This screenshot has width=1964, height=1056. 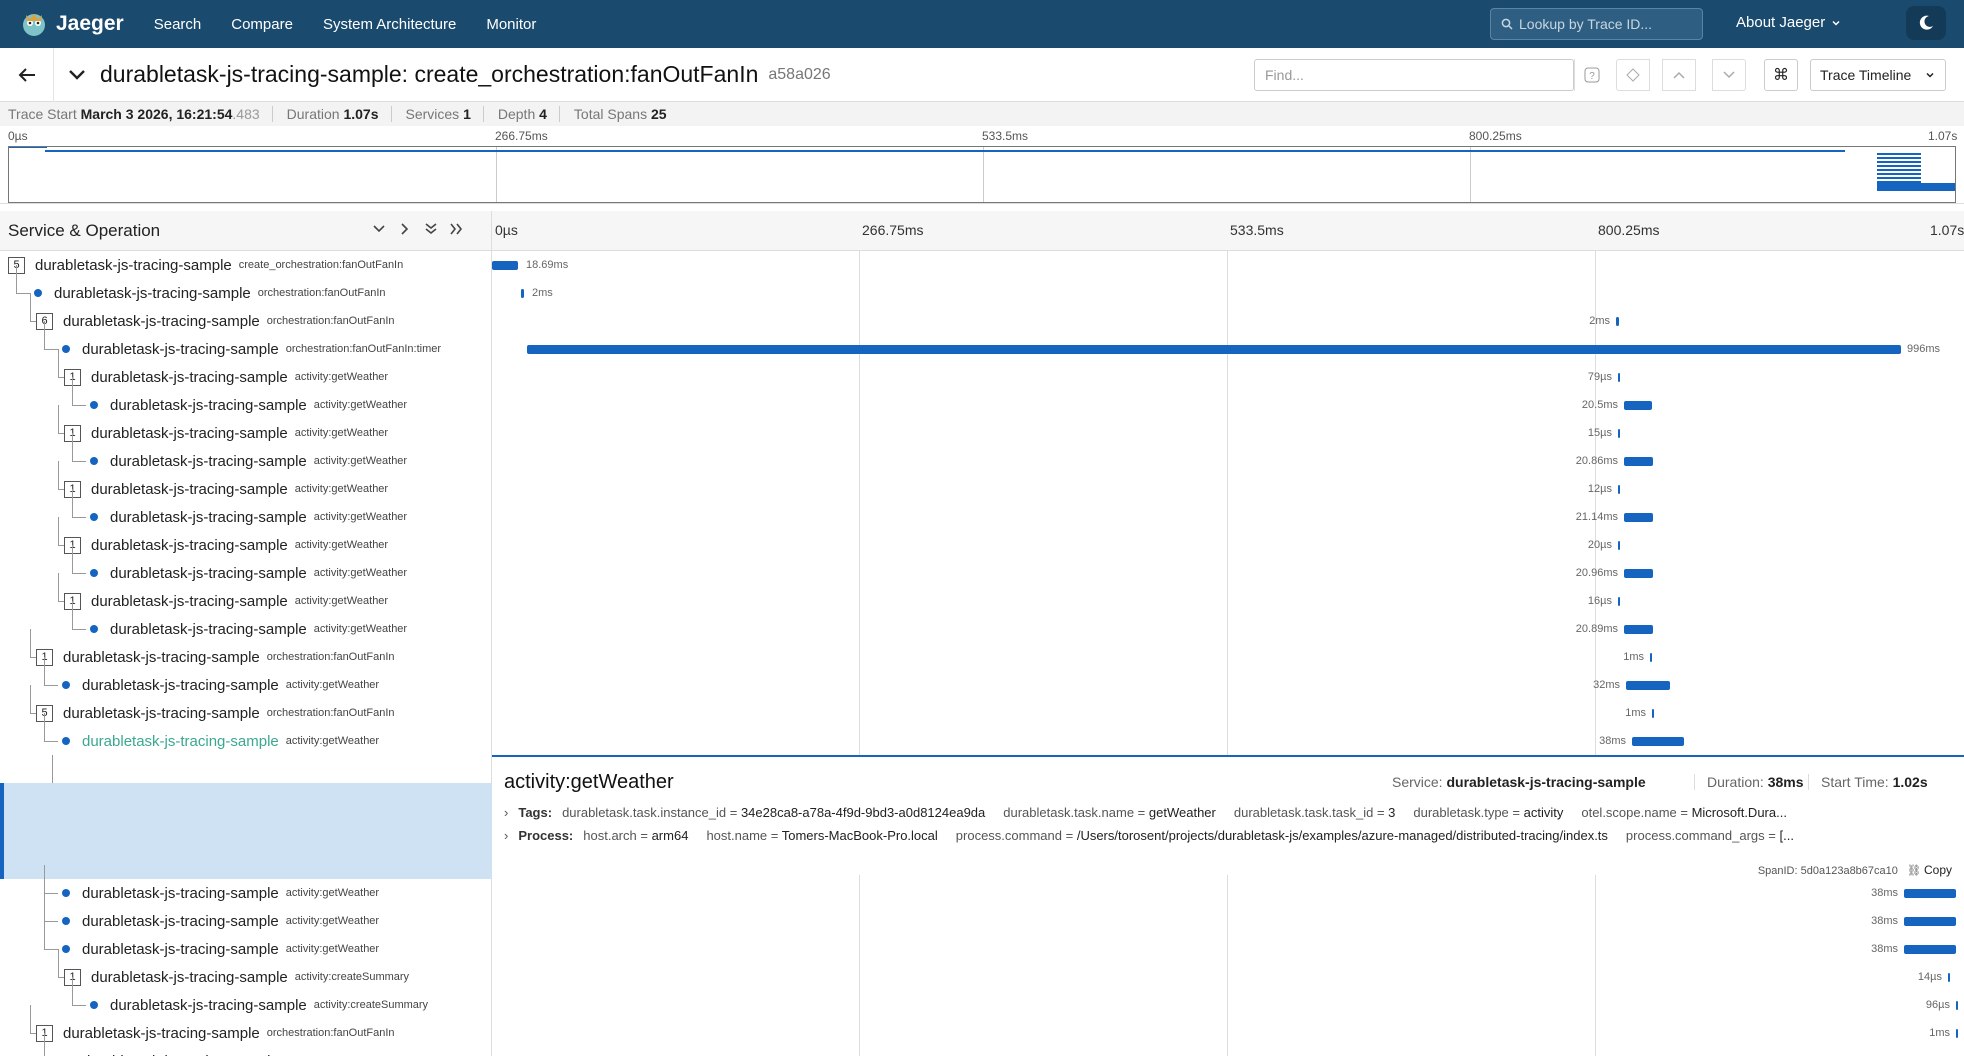 I want to click on next-match-button, so click(x=1729, y=75).